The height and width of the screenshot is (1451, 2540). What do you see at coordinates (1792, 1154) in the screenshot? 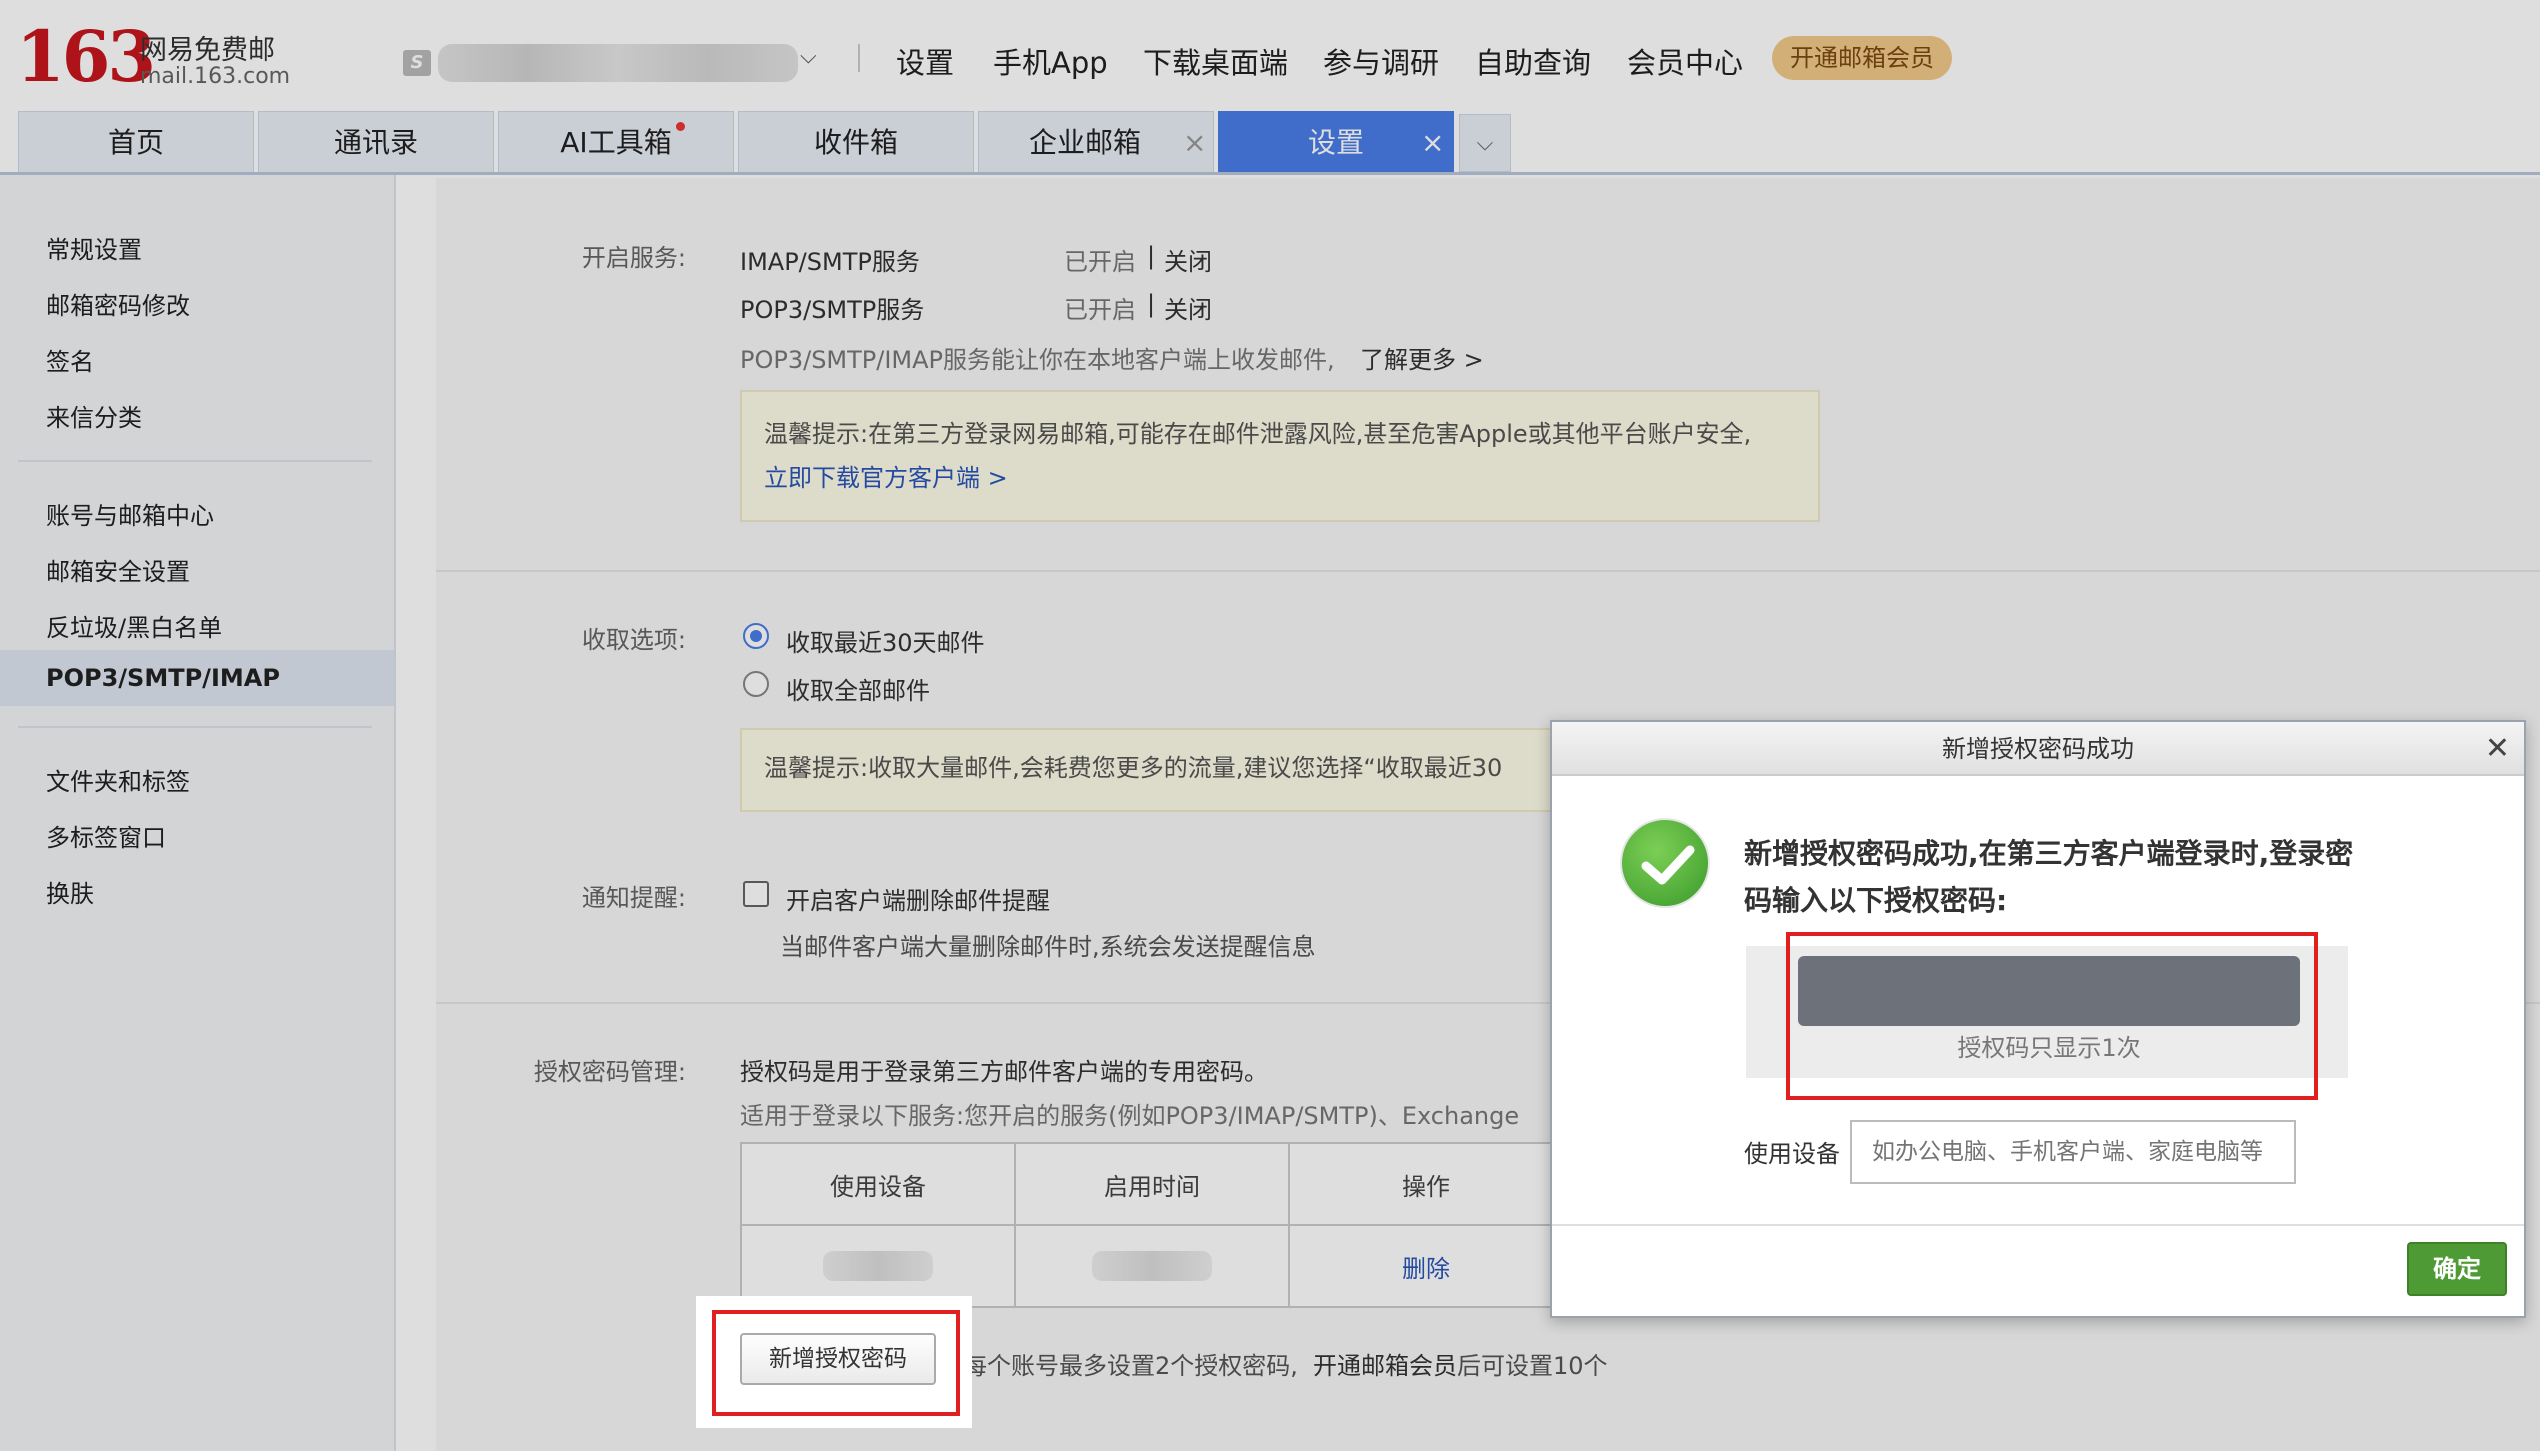
I see `device-label: 使用设备` at bounding box center [1792, 1154].